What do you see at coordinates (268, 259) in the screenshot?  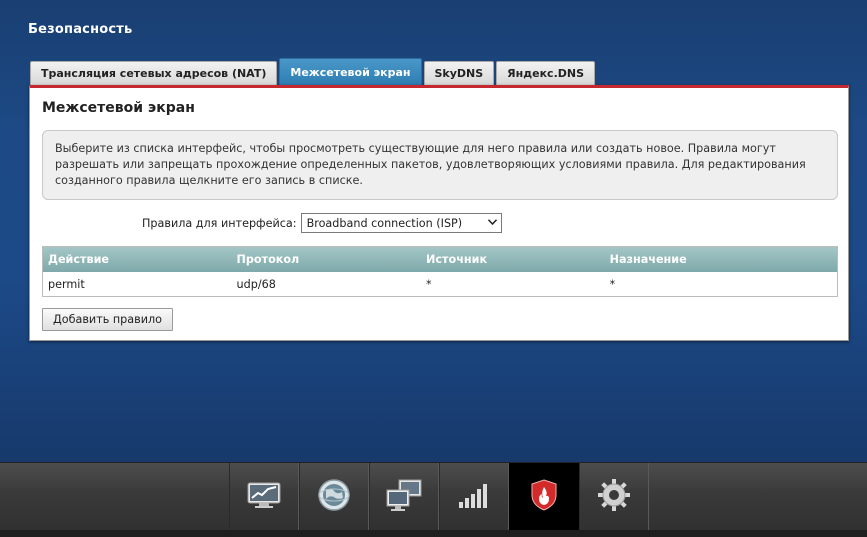 I see `header-protocol: Протокол` at bounding box center [268, 259].